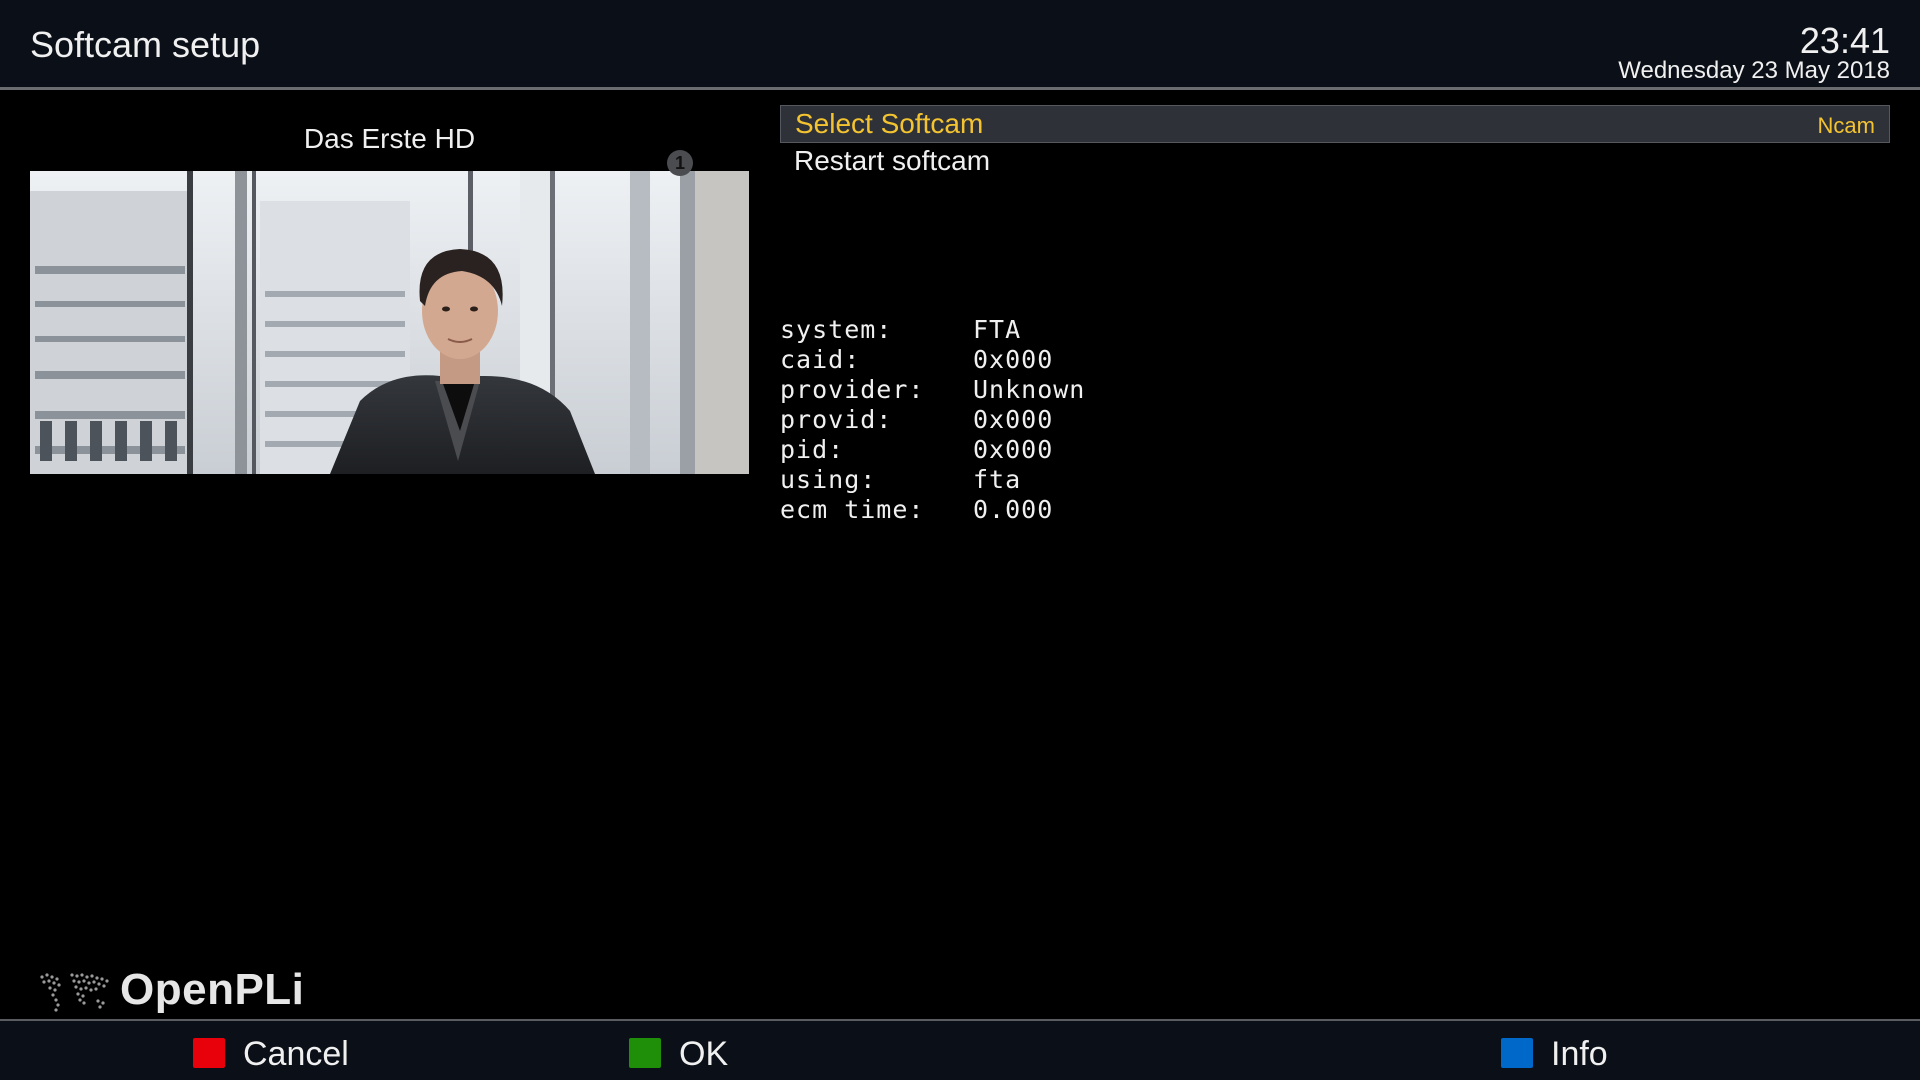 Image resolution: width=1920 pixels, height=1080 pixels. Describe the element at coordinates (932, 330) in the screenshot. I see `info-row-system: system: FTA` at that location.